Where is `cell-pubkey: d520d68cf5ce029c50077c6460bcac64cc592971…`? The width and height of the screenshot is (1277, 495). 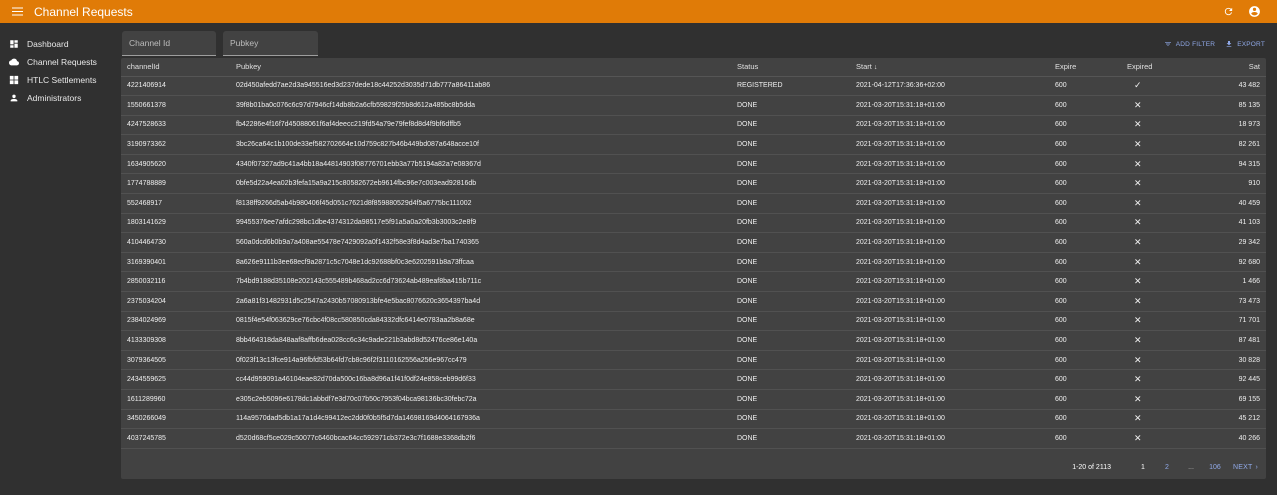
cell-pubkey: d520d68cf5ce029c50077c6460bcac64cc592971… is located at coordinates (480, 438).